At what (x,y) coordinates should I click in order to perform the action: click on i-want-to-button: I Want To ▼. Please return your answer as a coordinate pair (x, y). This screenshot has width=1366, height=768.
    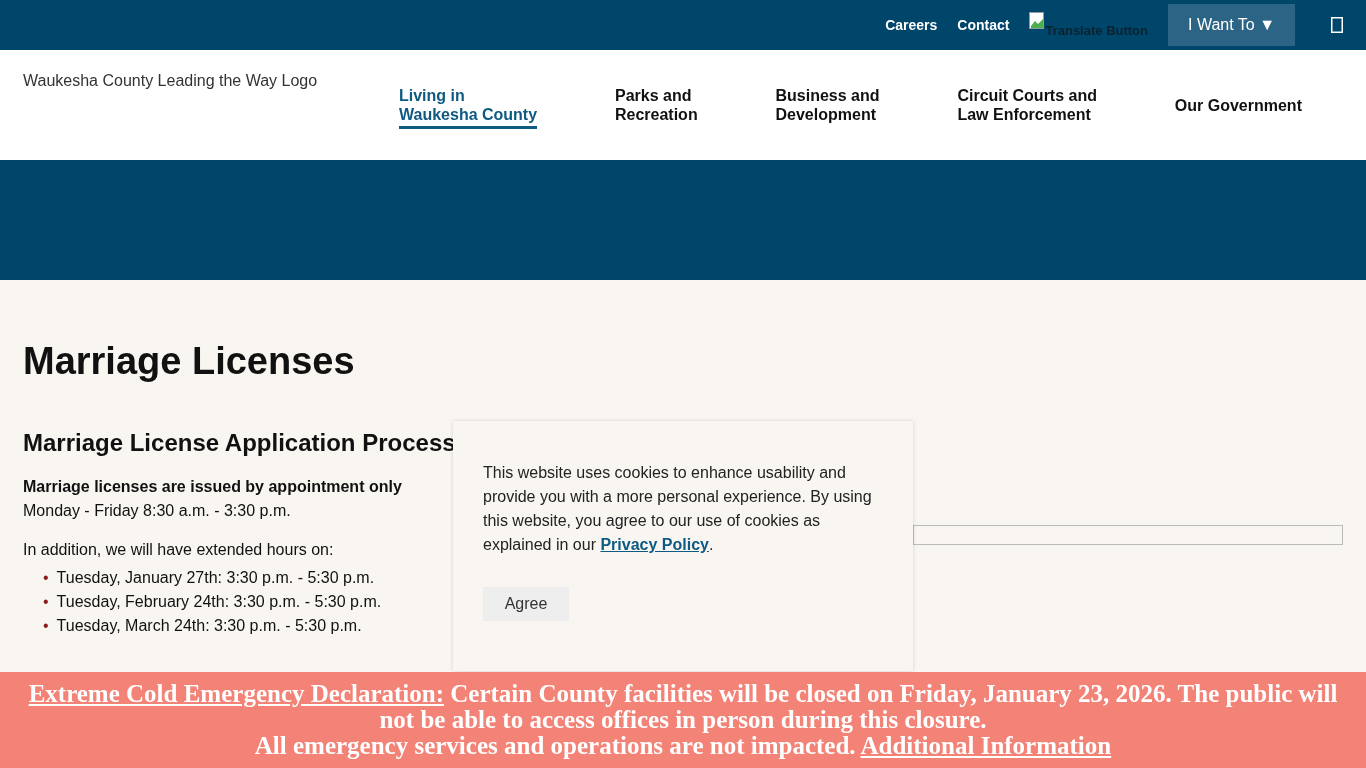
    Looking at the image, I should click on (1231, 25).